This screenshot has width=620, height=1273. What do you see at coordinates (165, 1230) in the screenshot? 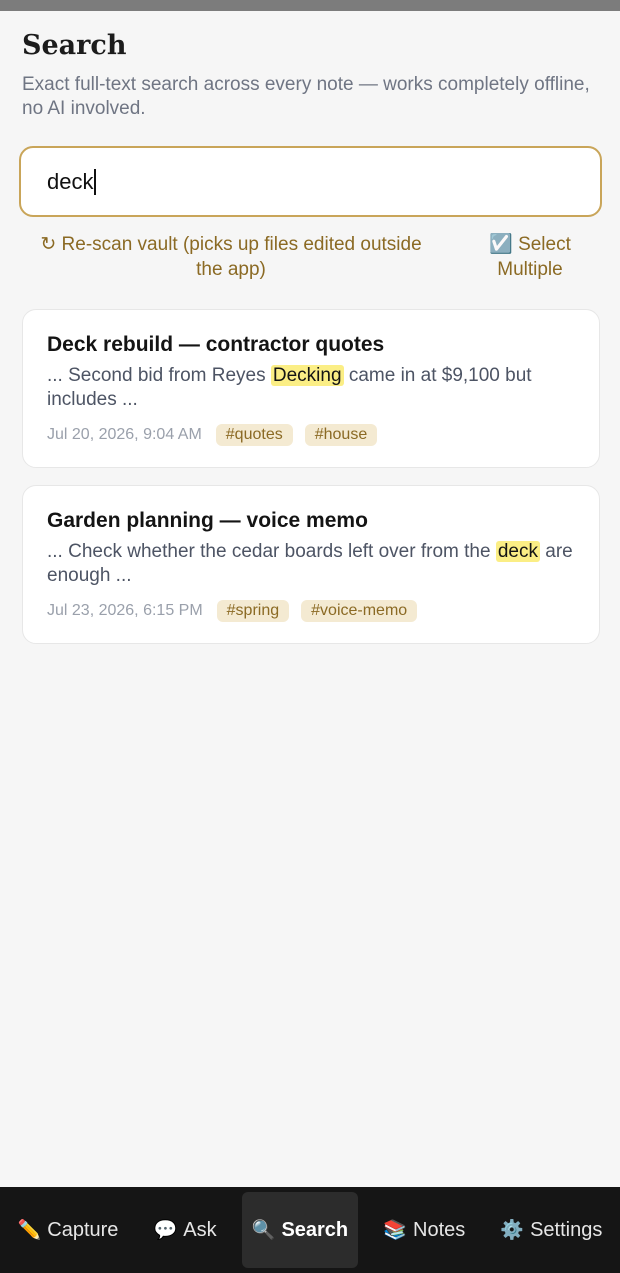
I see `speech-bubble-icon: 💬` at bounding box center [165, 1230].